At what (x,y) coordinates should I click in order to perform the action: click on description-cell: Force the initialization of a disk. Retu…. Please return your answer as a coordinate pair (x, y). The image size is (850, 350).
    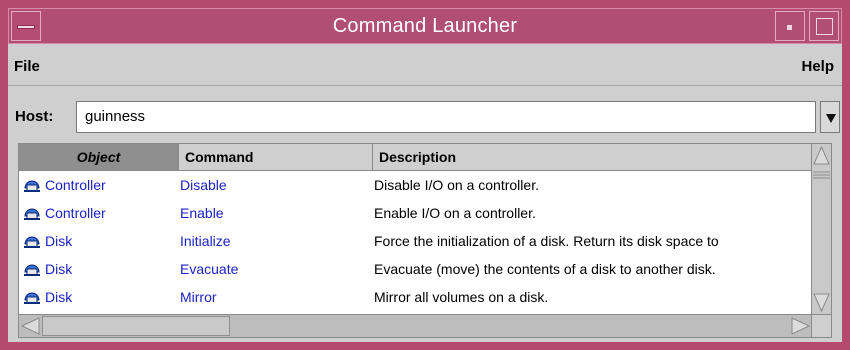
    Looking at the image, I should click on (546, 241).